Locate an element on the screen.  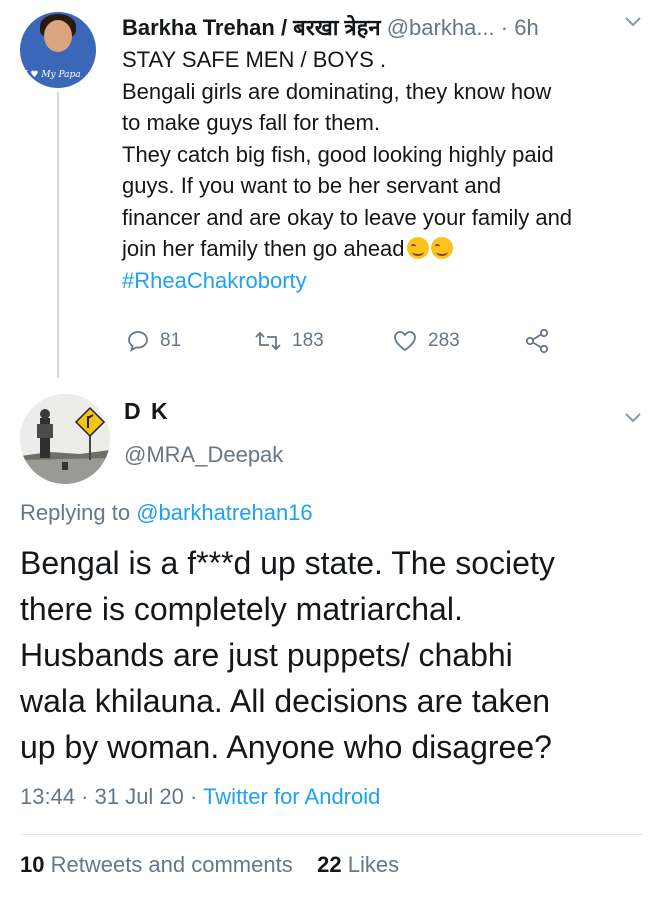
replying-to-mention: @barkhatrehan16 is located at coordinates (224, 512).